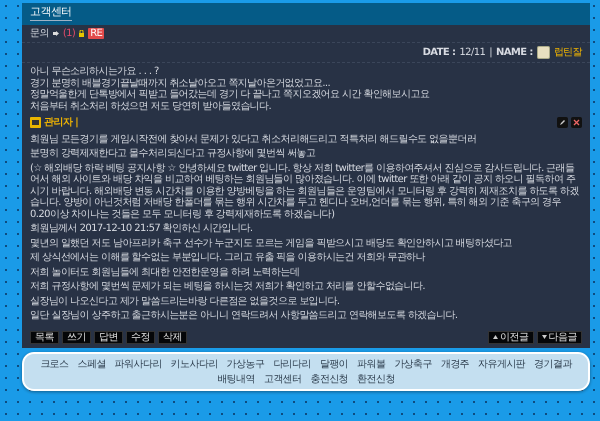 This screenshot has width=600, height=421. I want to click on menu-link: 배팅내역, so click(236, 379).